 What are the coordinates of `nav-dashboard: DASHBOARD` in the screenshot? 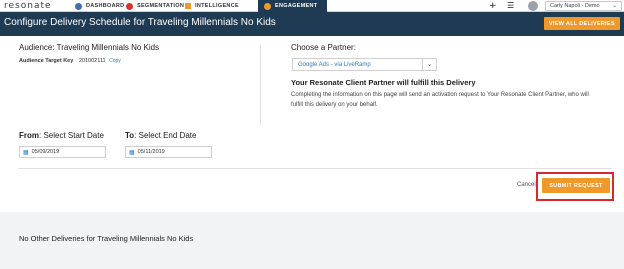 It's located at (99, 6).